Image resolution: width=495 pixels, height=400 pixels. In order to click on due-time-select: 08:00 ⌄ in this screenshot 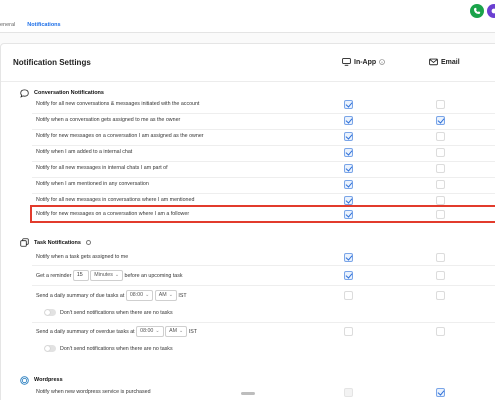, I will do `click(139, 295)`.